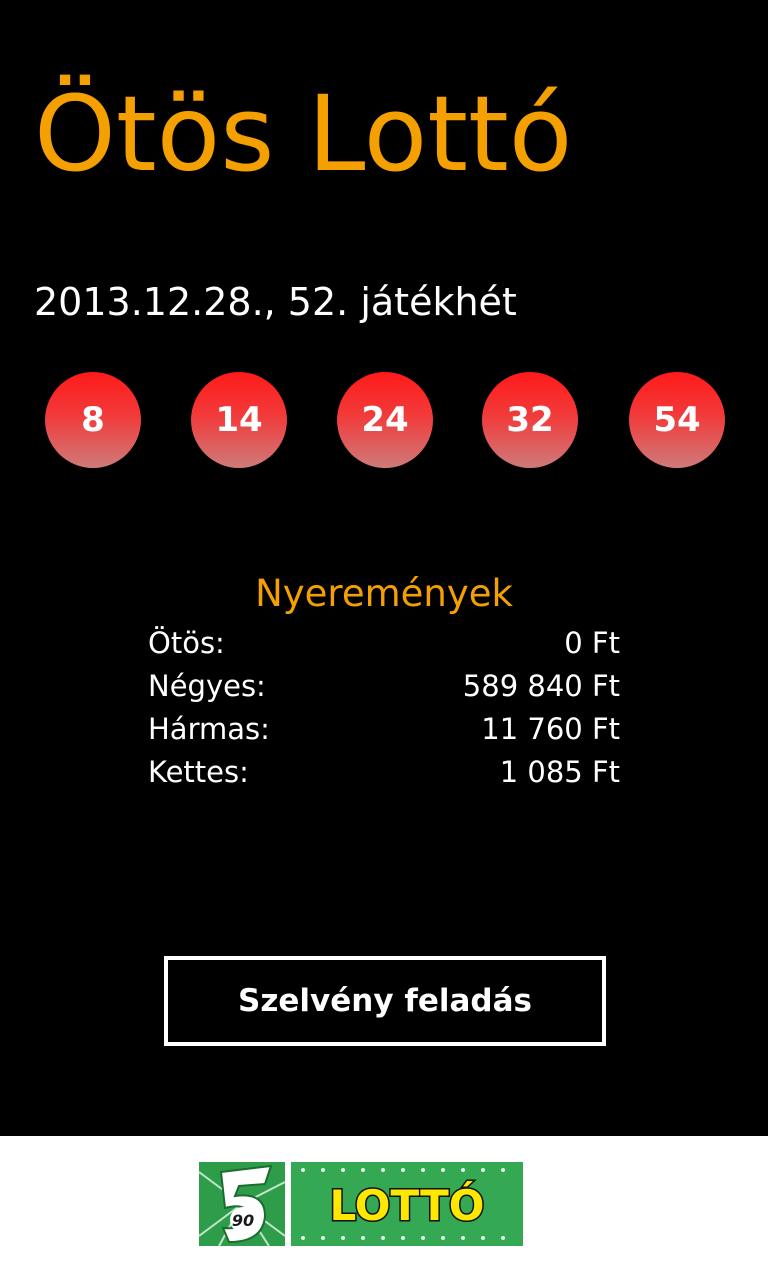 The width and height of the screenshot is (768, 1280). What do you see at coordinates (530, 420) in the screenshot?
I see `number-ball: 32` at bounding box center [530, 420].